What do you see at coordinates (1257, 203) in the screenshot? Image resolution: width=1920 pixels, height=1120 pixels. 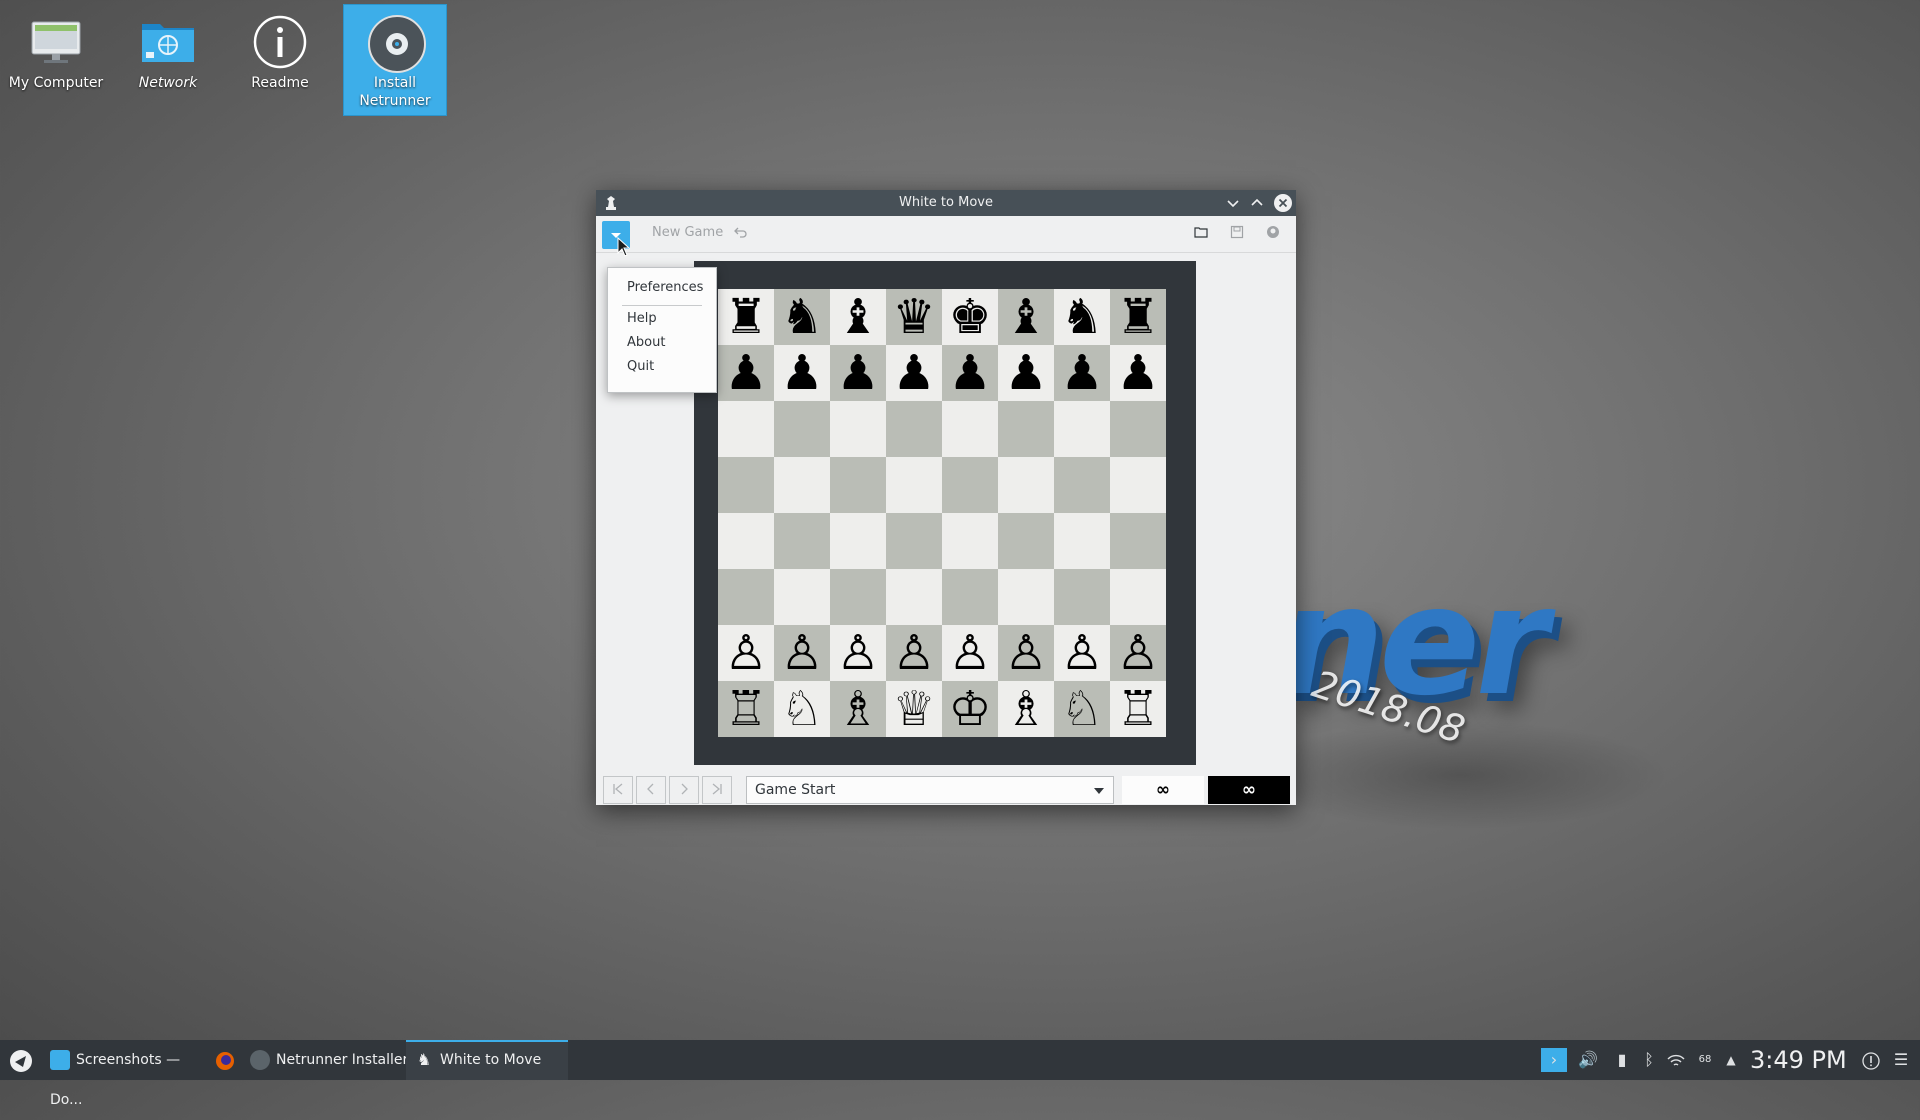 I see `maximize-button` at bounding box center [1257, 203].